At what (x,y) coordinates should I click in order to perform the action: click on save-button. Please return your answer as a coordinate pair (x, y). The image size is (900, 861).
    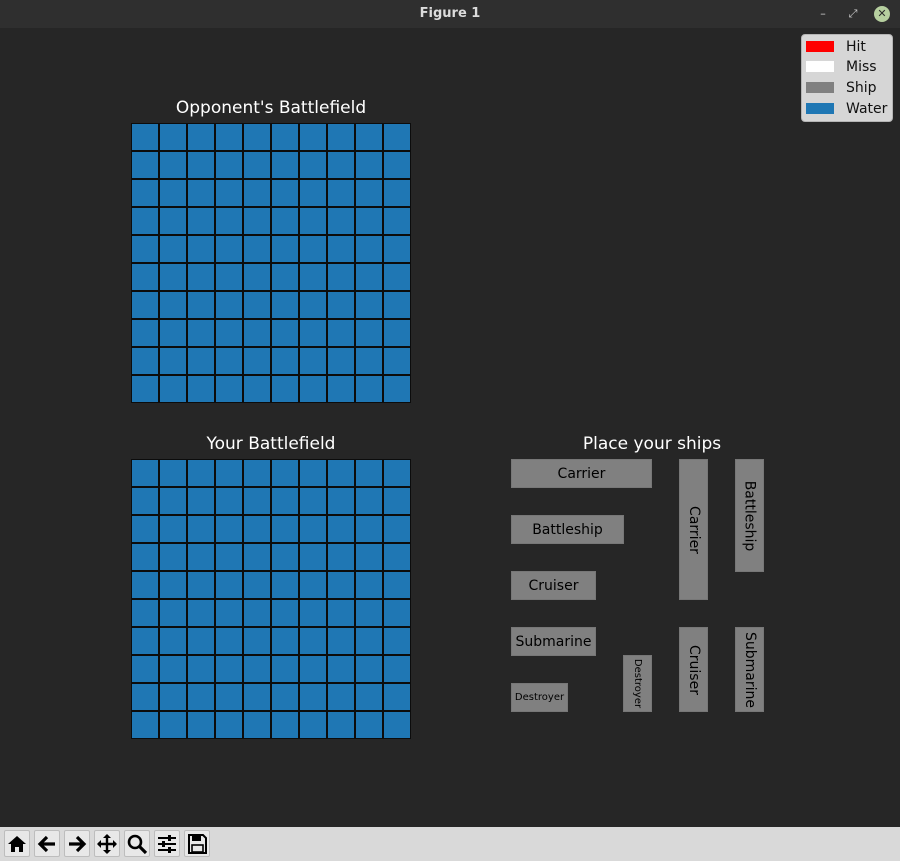
    Looking at the image, I should click on (197, 843).